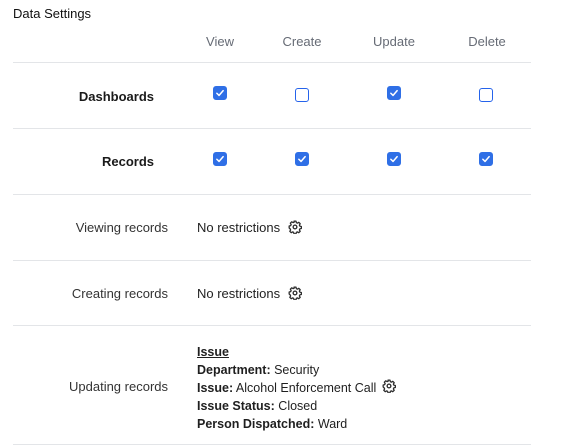 The image size is (563, 446). Describe the element at coordinates (239, 293) in the screenshot. I see `creating-restriction-value: No restrictions` at that location.